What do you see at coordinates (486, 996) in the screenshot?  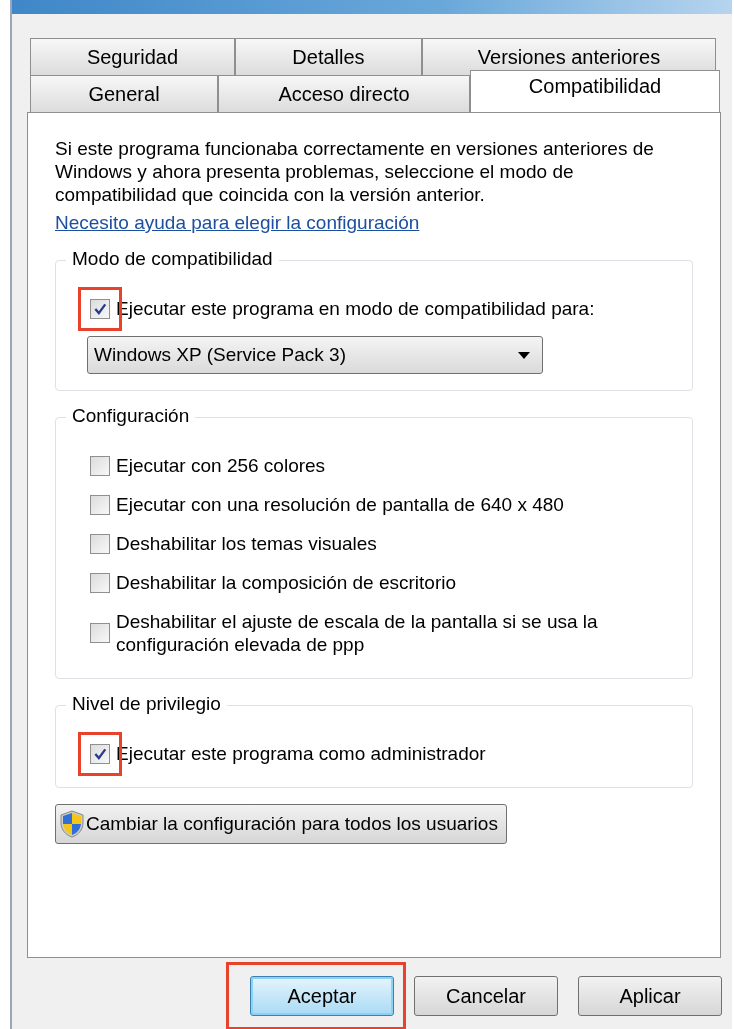 I see `dialog-button: Cancelar` at bounding box center [486, 996].